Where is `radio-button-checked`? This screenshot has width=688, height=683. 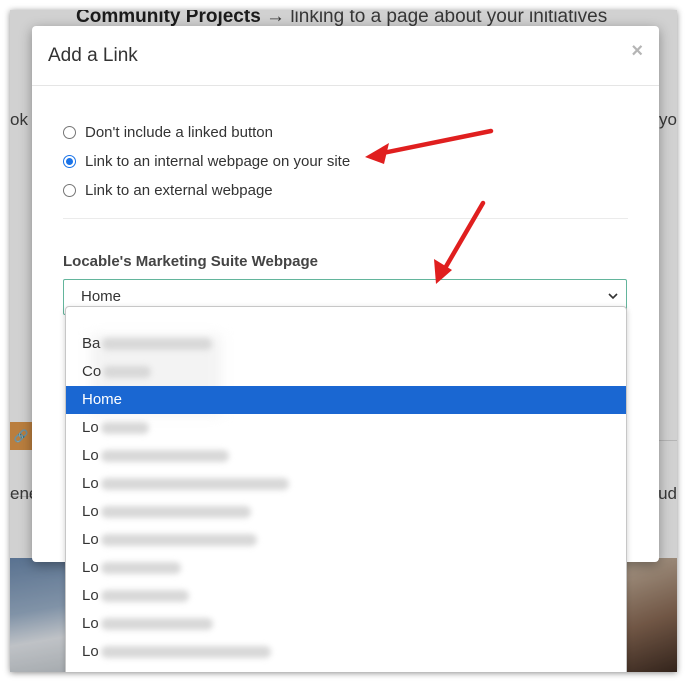
radio-button-checked is located at coordinates (69, 161).